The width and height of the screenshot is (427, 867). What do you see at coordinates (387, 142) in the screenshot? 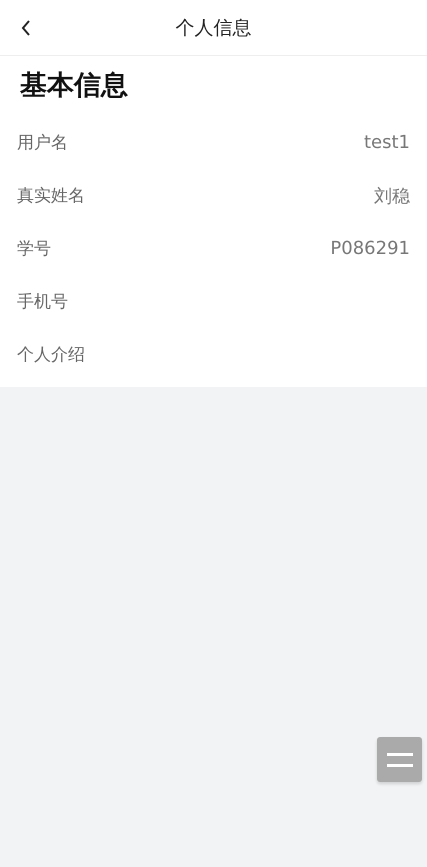
I see `field-value: test1` at bounding box center [387, 142].